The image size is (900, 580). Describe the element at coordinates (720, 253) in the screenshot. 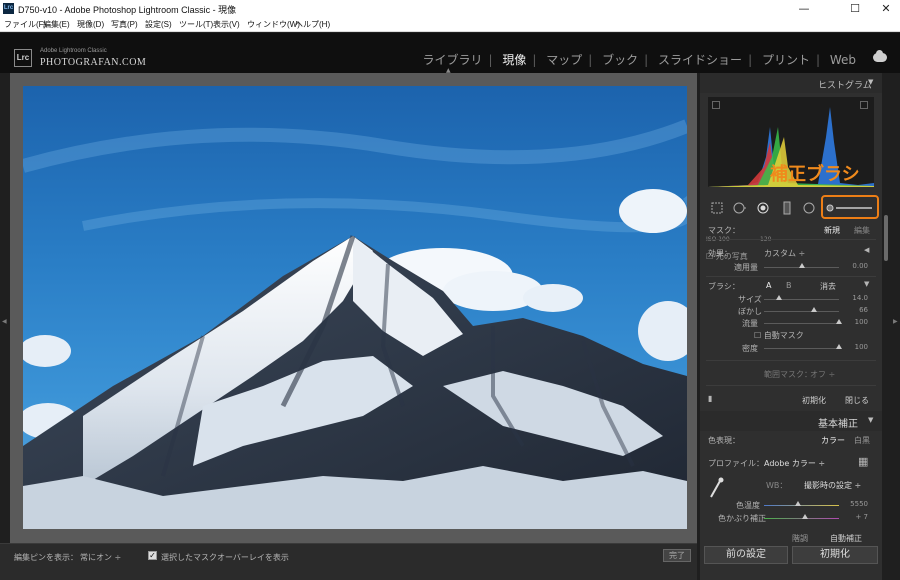

I see `effect-label: 効果：` at that location.